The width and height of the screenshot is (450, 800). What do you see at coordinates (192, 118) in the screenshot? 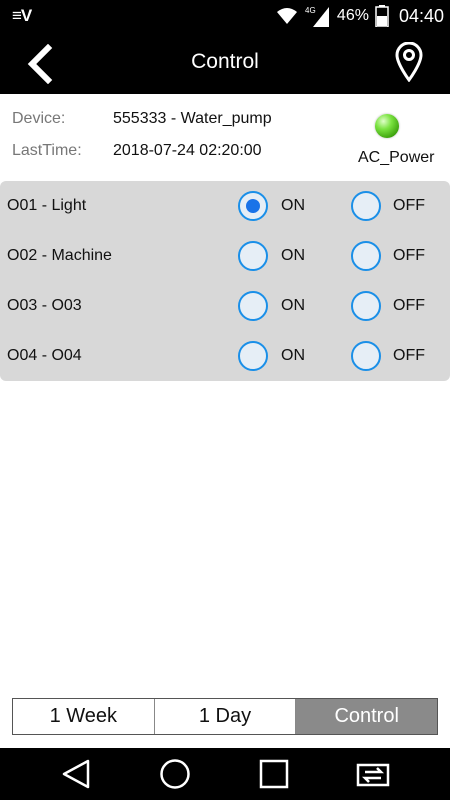
I see `device-value: 555333 - Water_pump` at bounding box center [192, 118].